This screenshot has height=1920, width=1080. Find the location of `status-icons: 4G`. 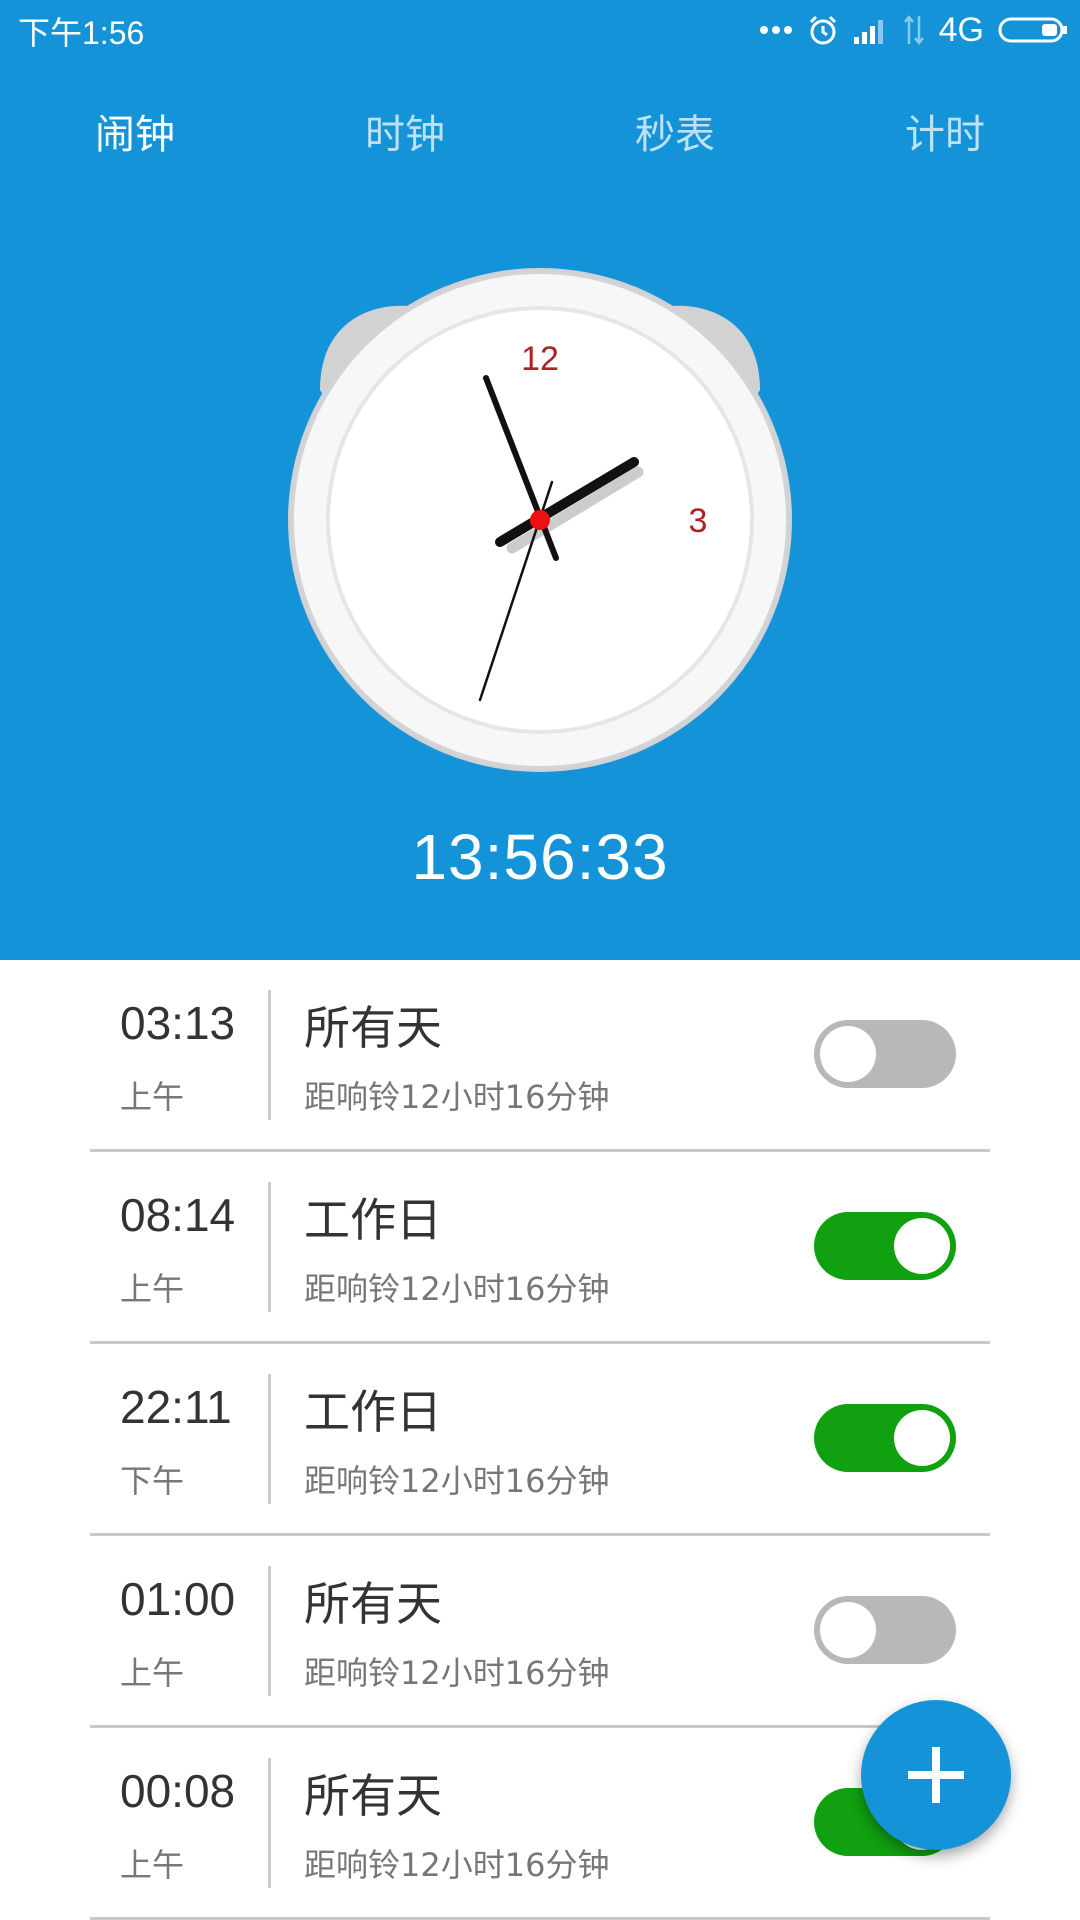

status-icons: 4G is located at coordinates (913, 30).